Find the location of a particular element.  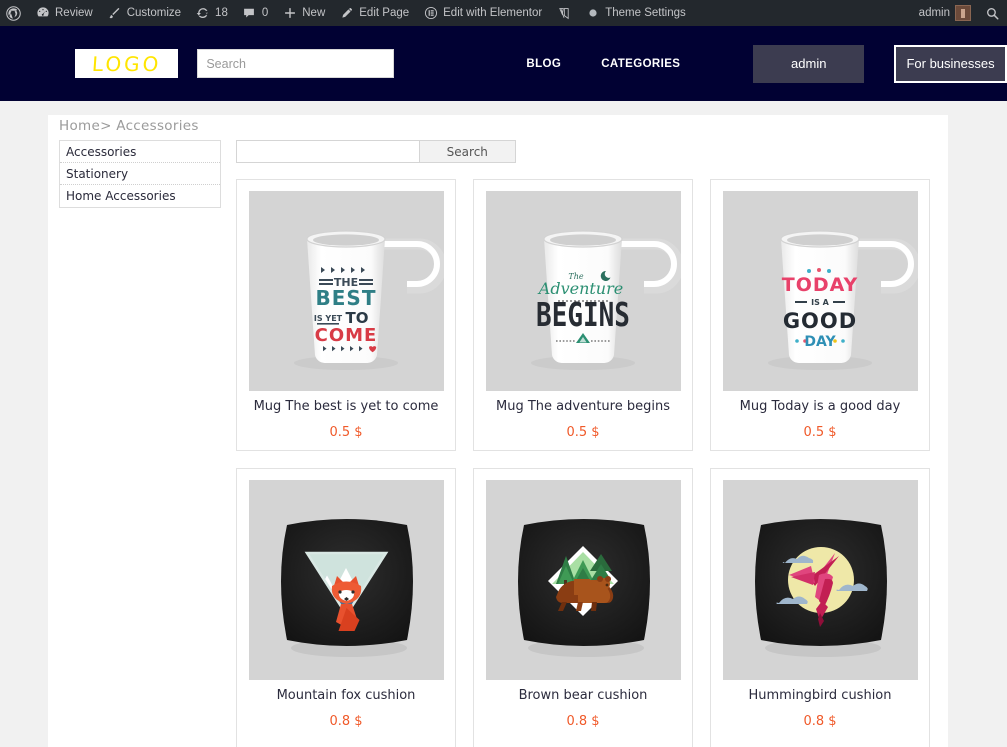

adminbar-updates-count: 18 is located at coordinates (221, 13).